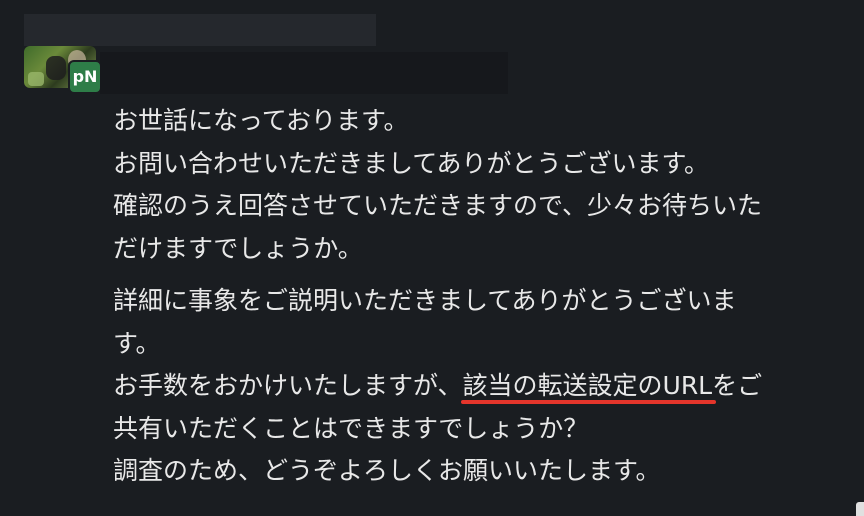 This screenshot has height=516, width=864. I want to click on message-line: 調査のため、どうぞよろしくお願いいたします。, so click(387, 470).